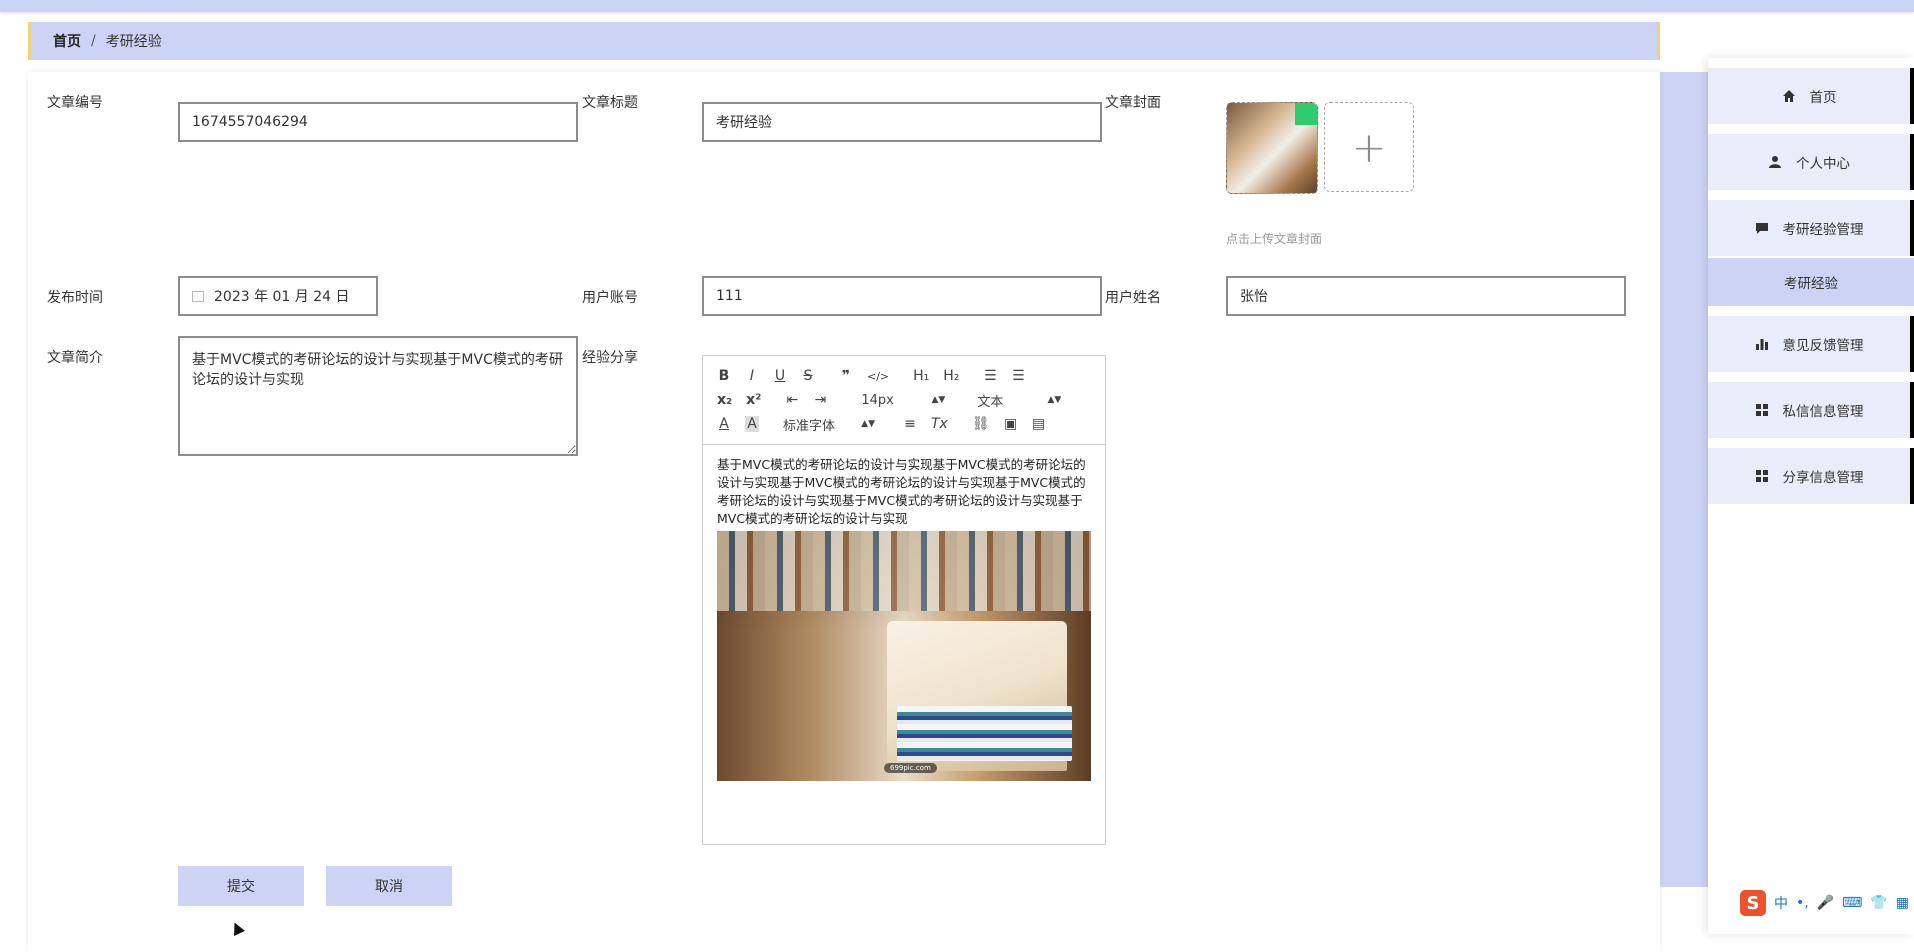  What do you see at coordinates (1878, 903) in the screenshot?
I see `skin-icon: 👕` at bounding box center [1878, 903].